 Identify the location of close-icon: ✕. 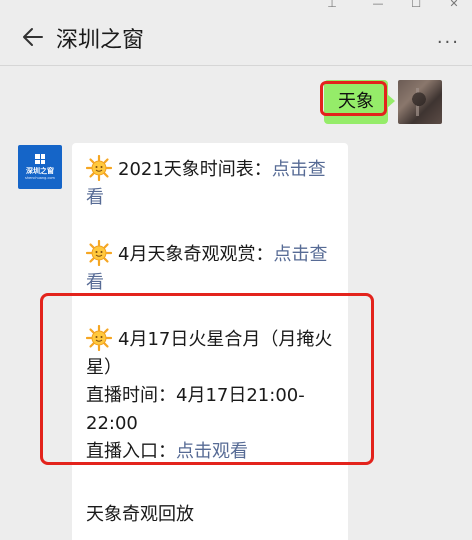
(454, 5).